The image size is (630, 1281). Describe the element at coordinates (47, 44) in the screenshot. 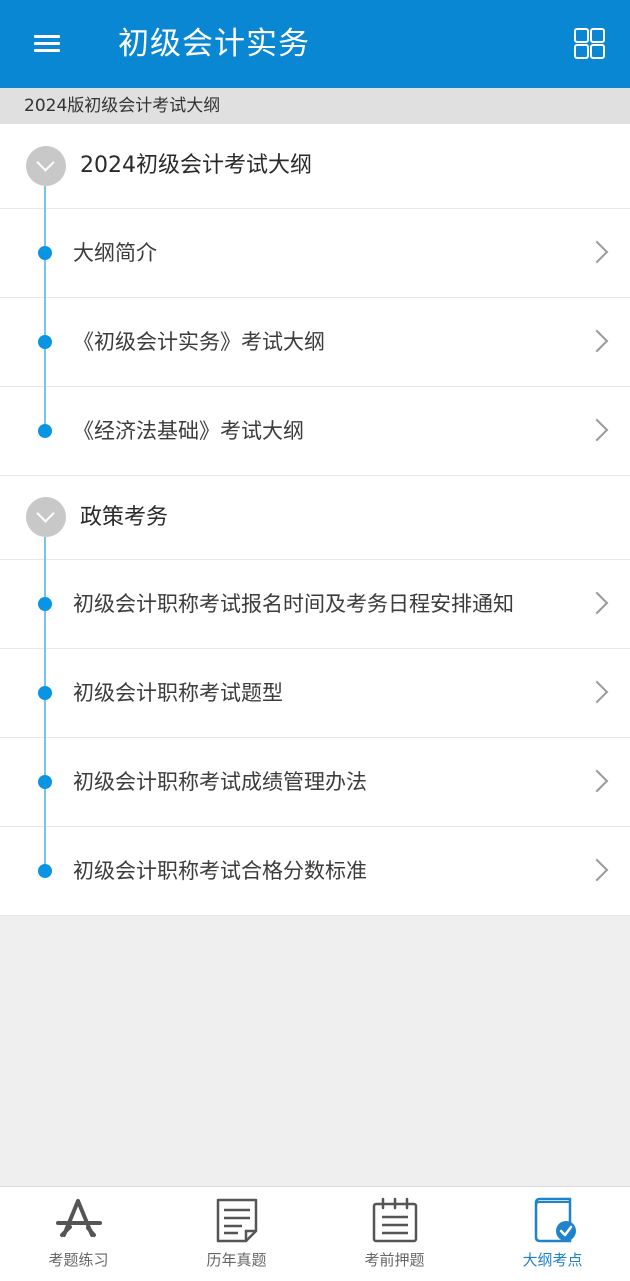

I see `menu-icon` at that location.